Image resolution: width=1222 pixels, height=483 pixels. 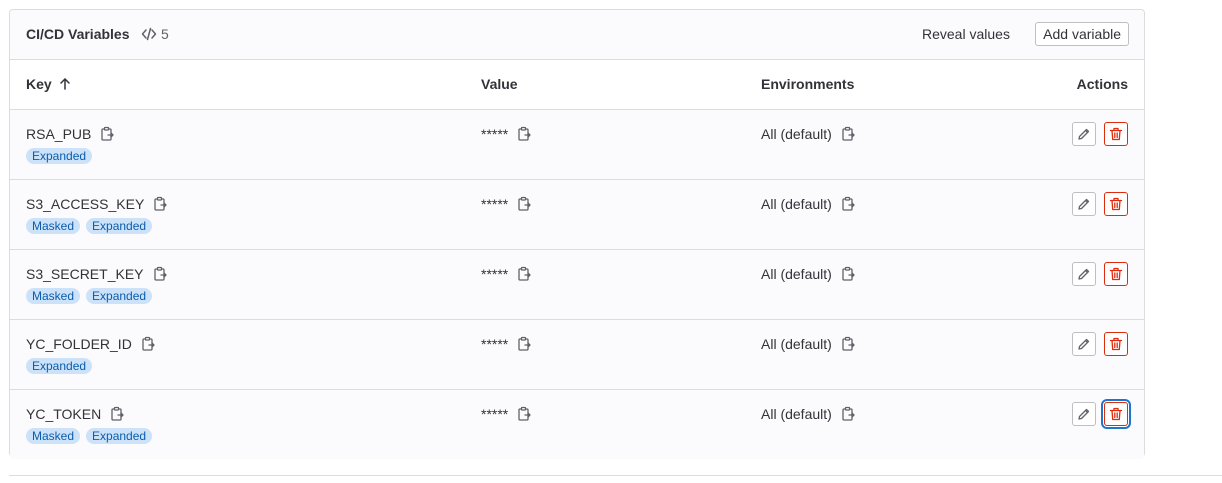 What do you see at coordinates (615, 475) in the screenshot?
I see `divider` at bounding box center [615, 475].